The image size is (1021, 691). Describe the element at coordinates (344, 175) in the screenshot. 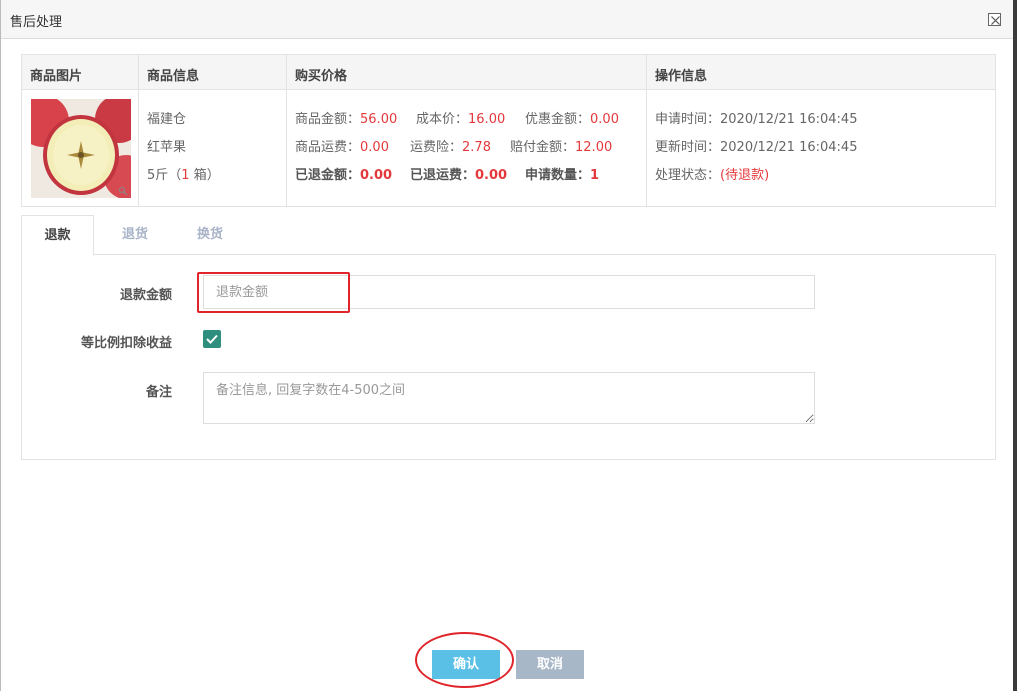

I see `refunded-amount: 已退金额：0.00` at that location.